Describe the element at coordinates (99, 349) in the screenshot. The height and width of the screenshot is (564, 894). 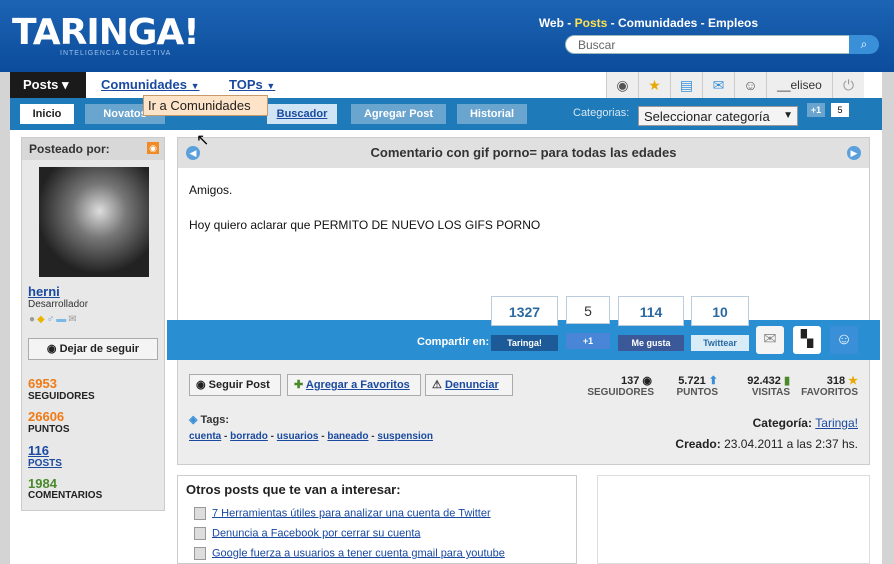
I see `unfollow-label: Dejar de seguir` at that location.